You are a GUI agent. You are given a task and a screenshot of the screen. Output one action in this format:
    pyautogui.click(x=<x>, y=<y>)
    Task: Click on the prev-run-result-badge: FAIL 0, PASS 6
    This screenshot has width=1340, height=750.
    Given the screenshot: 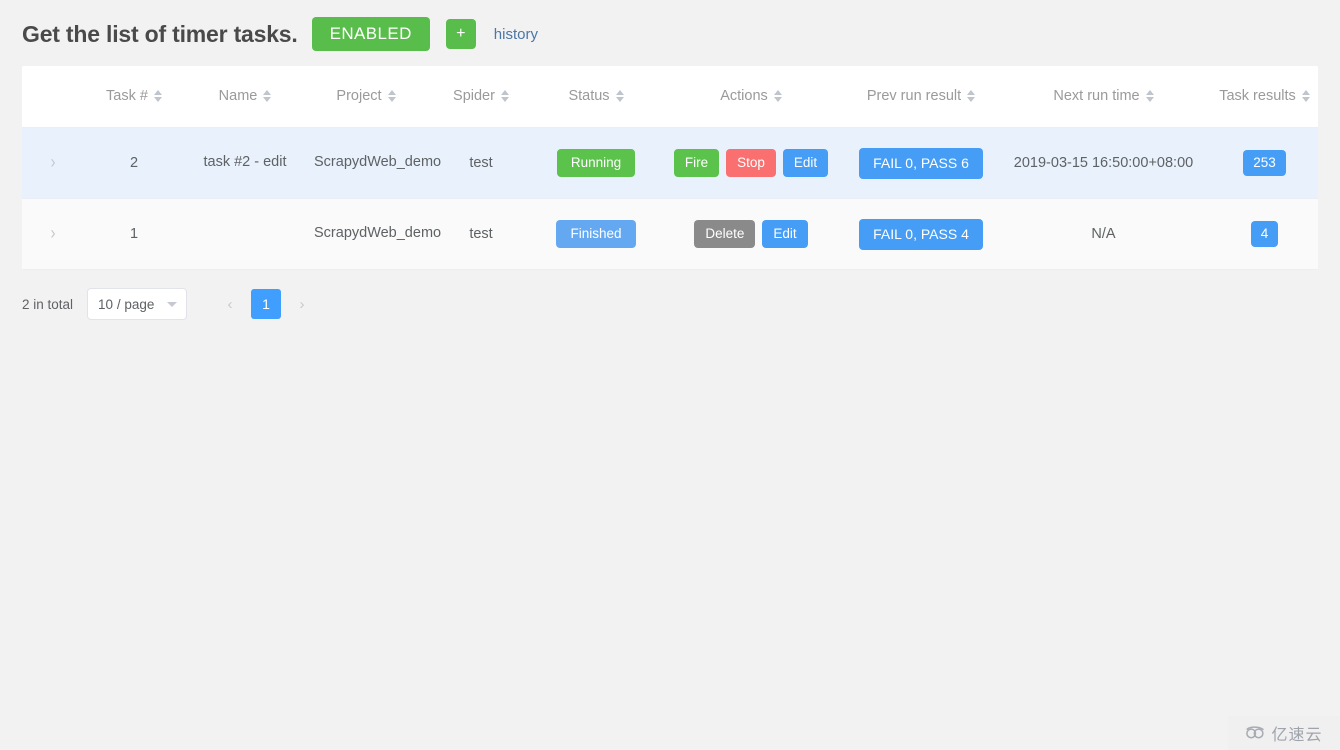 What is the action you would take?
    pyautogui.click(x=921, y=163)
    